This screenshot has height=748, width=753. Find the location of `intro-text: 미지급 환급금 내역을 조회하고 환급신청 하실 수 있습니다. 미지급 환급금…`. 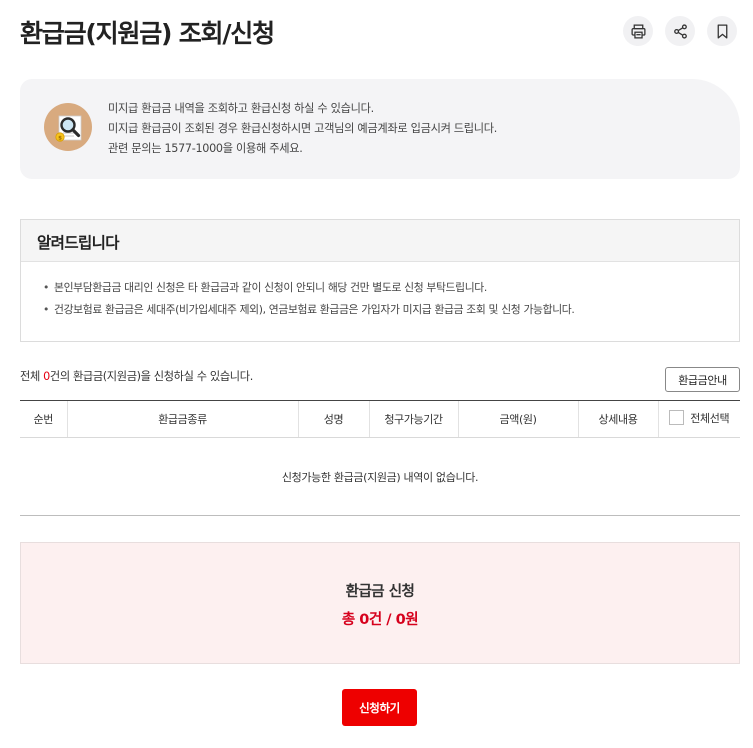

intro-text: 미지급 환급금 내역을 조회하고 환급신청 하실 수 있습니다. 미지급 환급금… is located at coordinates (302, 129).